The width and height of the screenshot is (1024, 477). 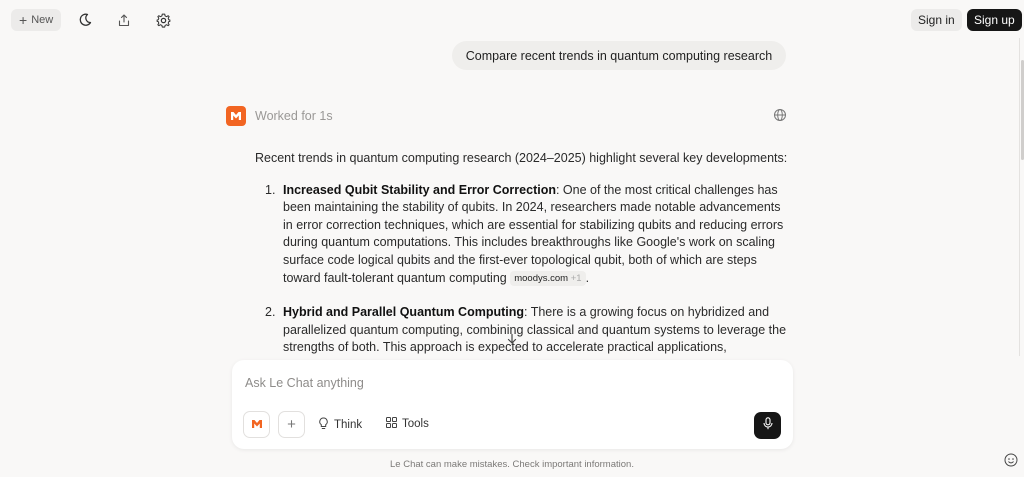 What do you see at coordinates (936, 20) in the screenshot?
I see `sign-in-button: Sign in` at bounding box center [936, 20].